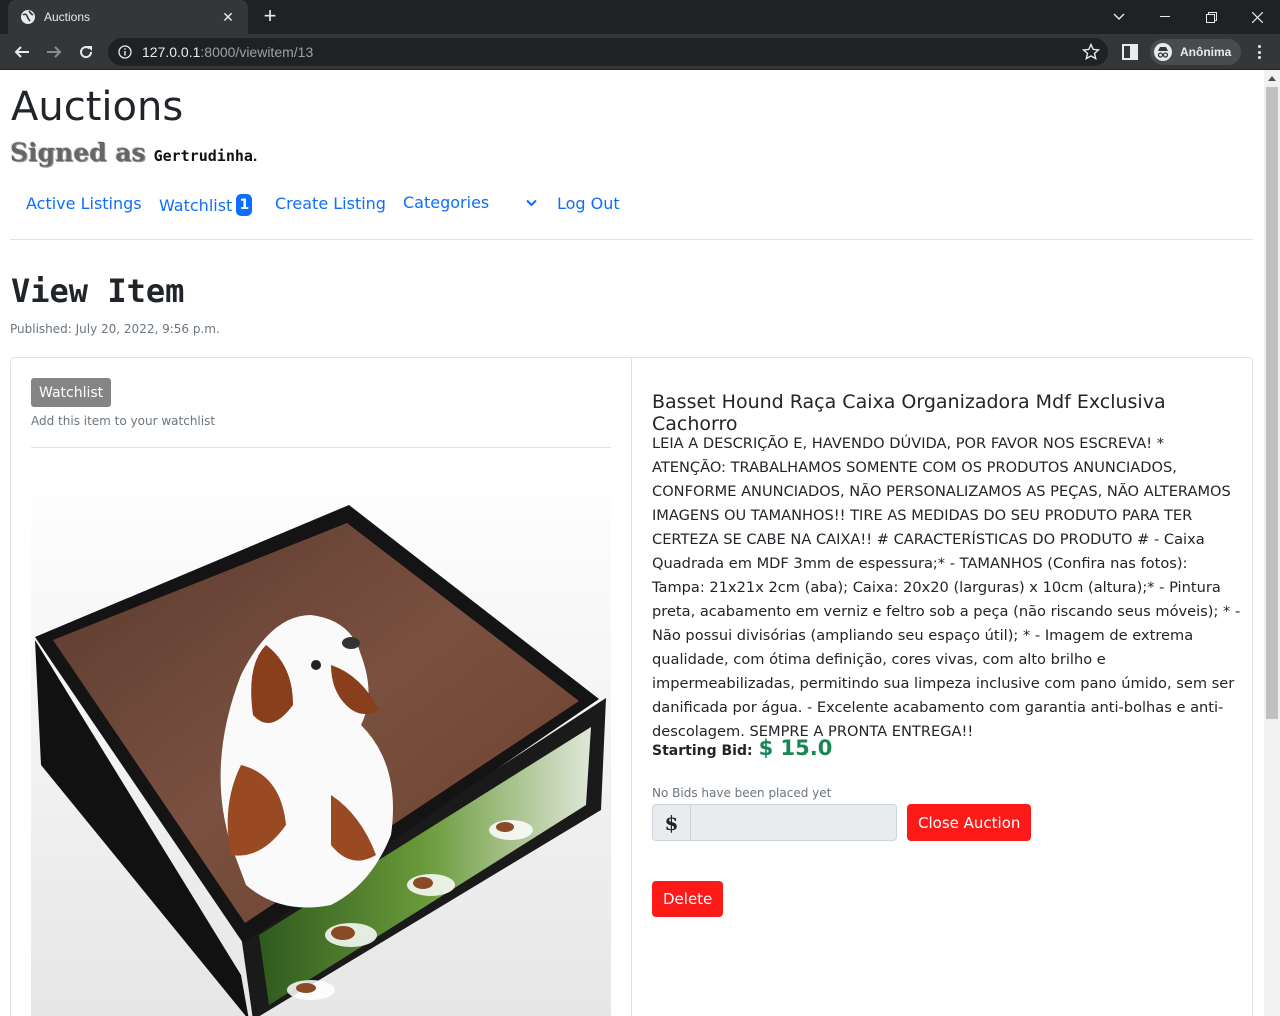 The image size is (1280, 1016). I want to click on minimize-icon, so click(1165, 17).